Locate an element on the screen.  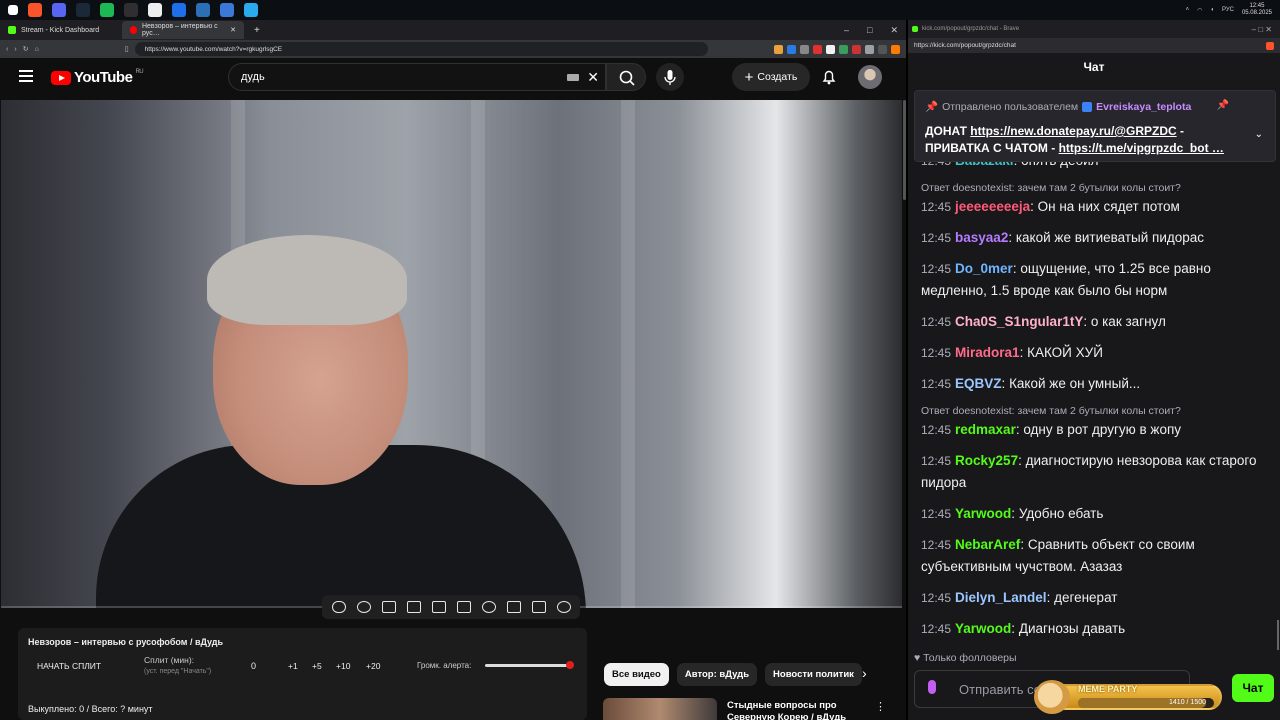
tab-youtube-video: Невзоров – интервью с рус… ✕ is located at coordinates (183, 30).